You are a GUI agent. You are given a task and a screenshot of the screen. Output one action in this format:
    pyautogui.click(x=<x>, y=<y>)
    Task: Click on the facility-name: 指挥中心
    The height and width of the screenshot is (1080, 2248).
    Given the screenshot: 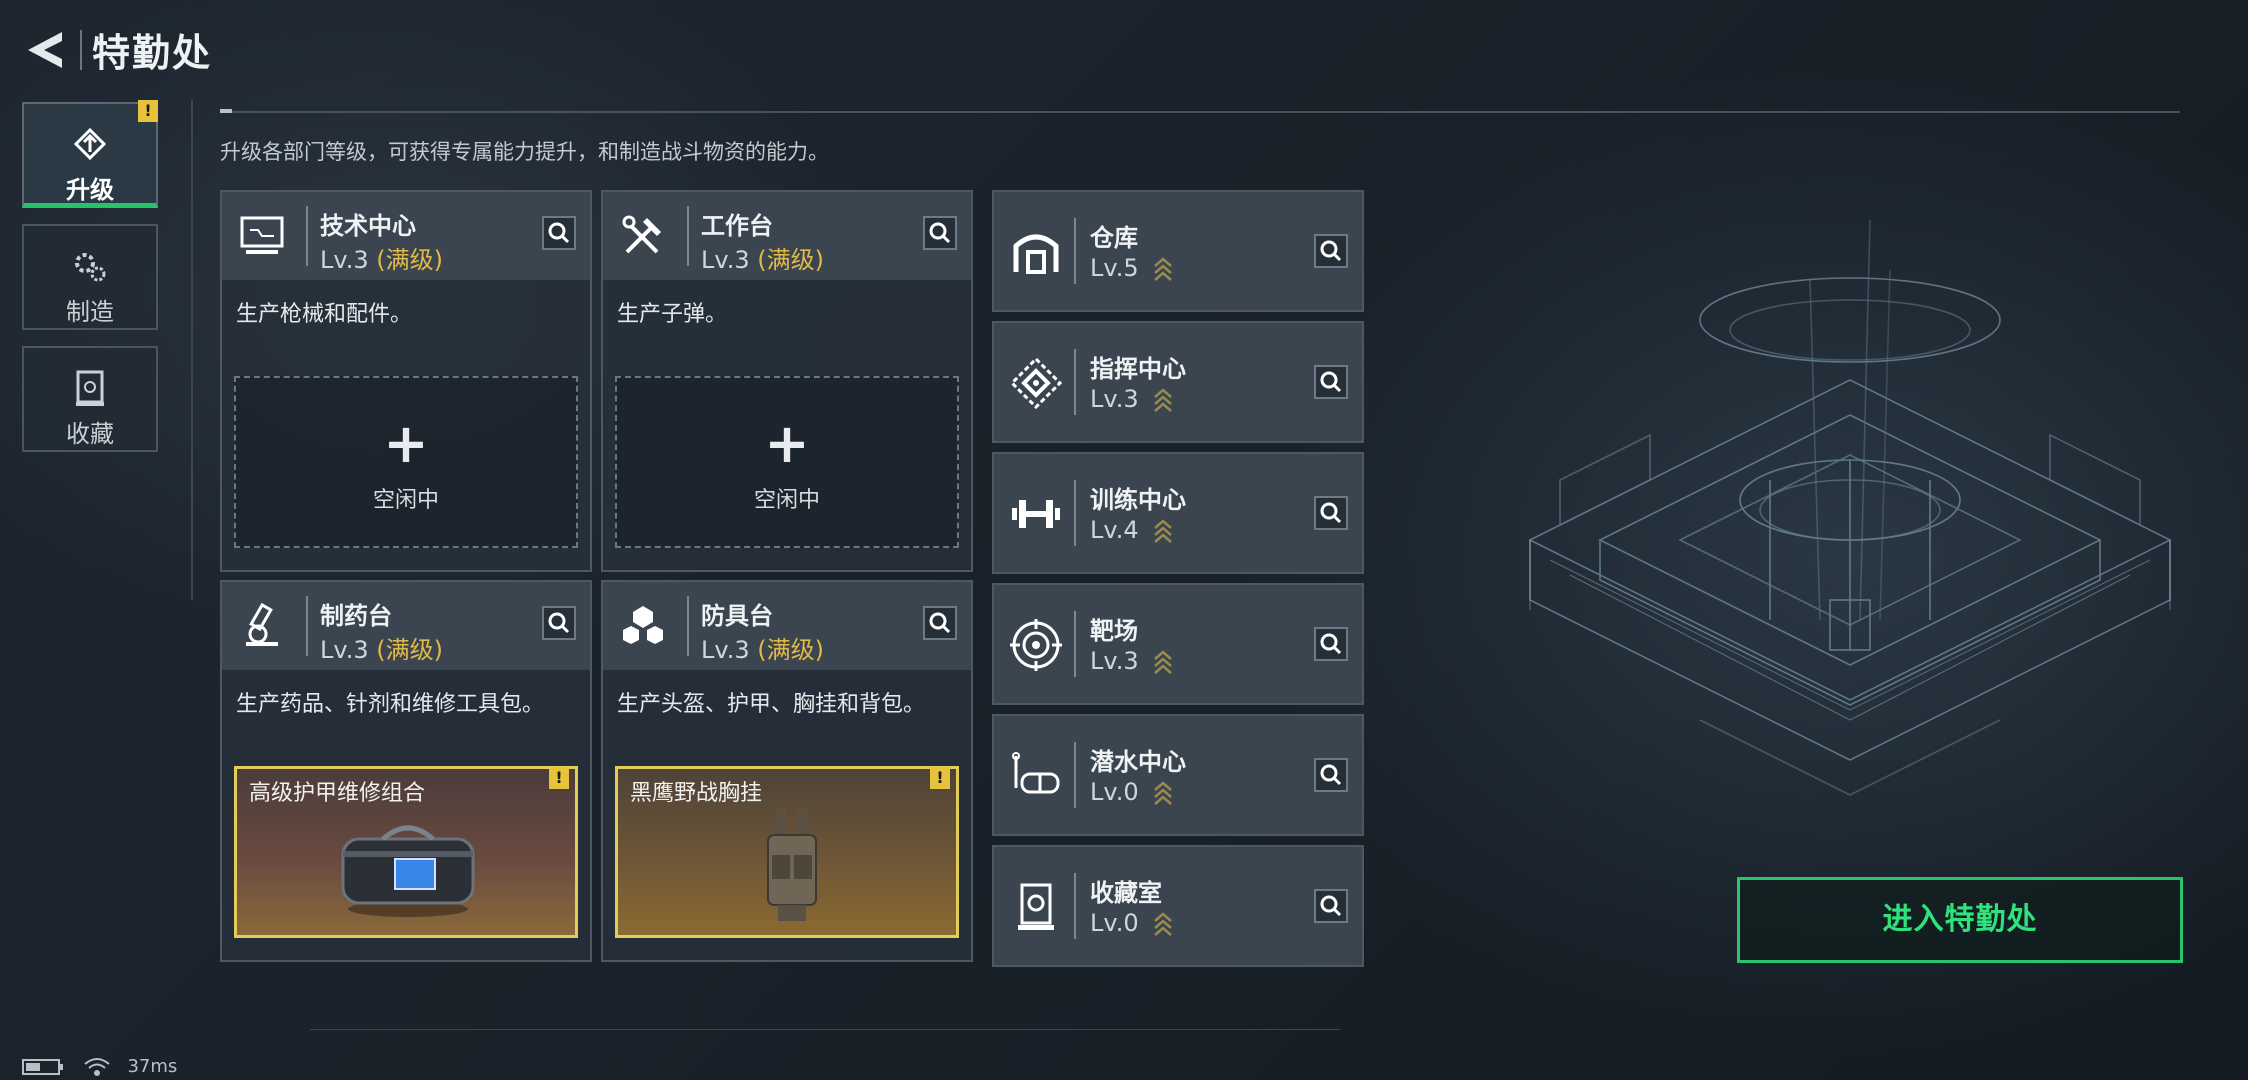 What is the action you would take?
    pyautogui.click(x=1138, y=369)
    